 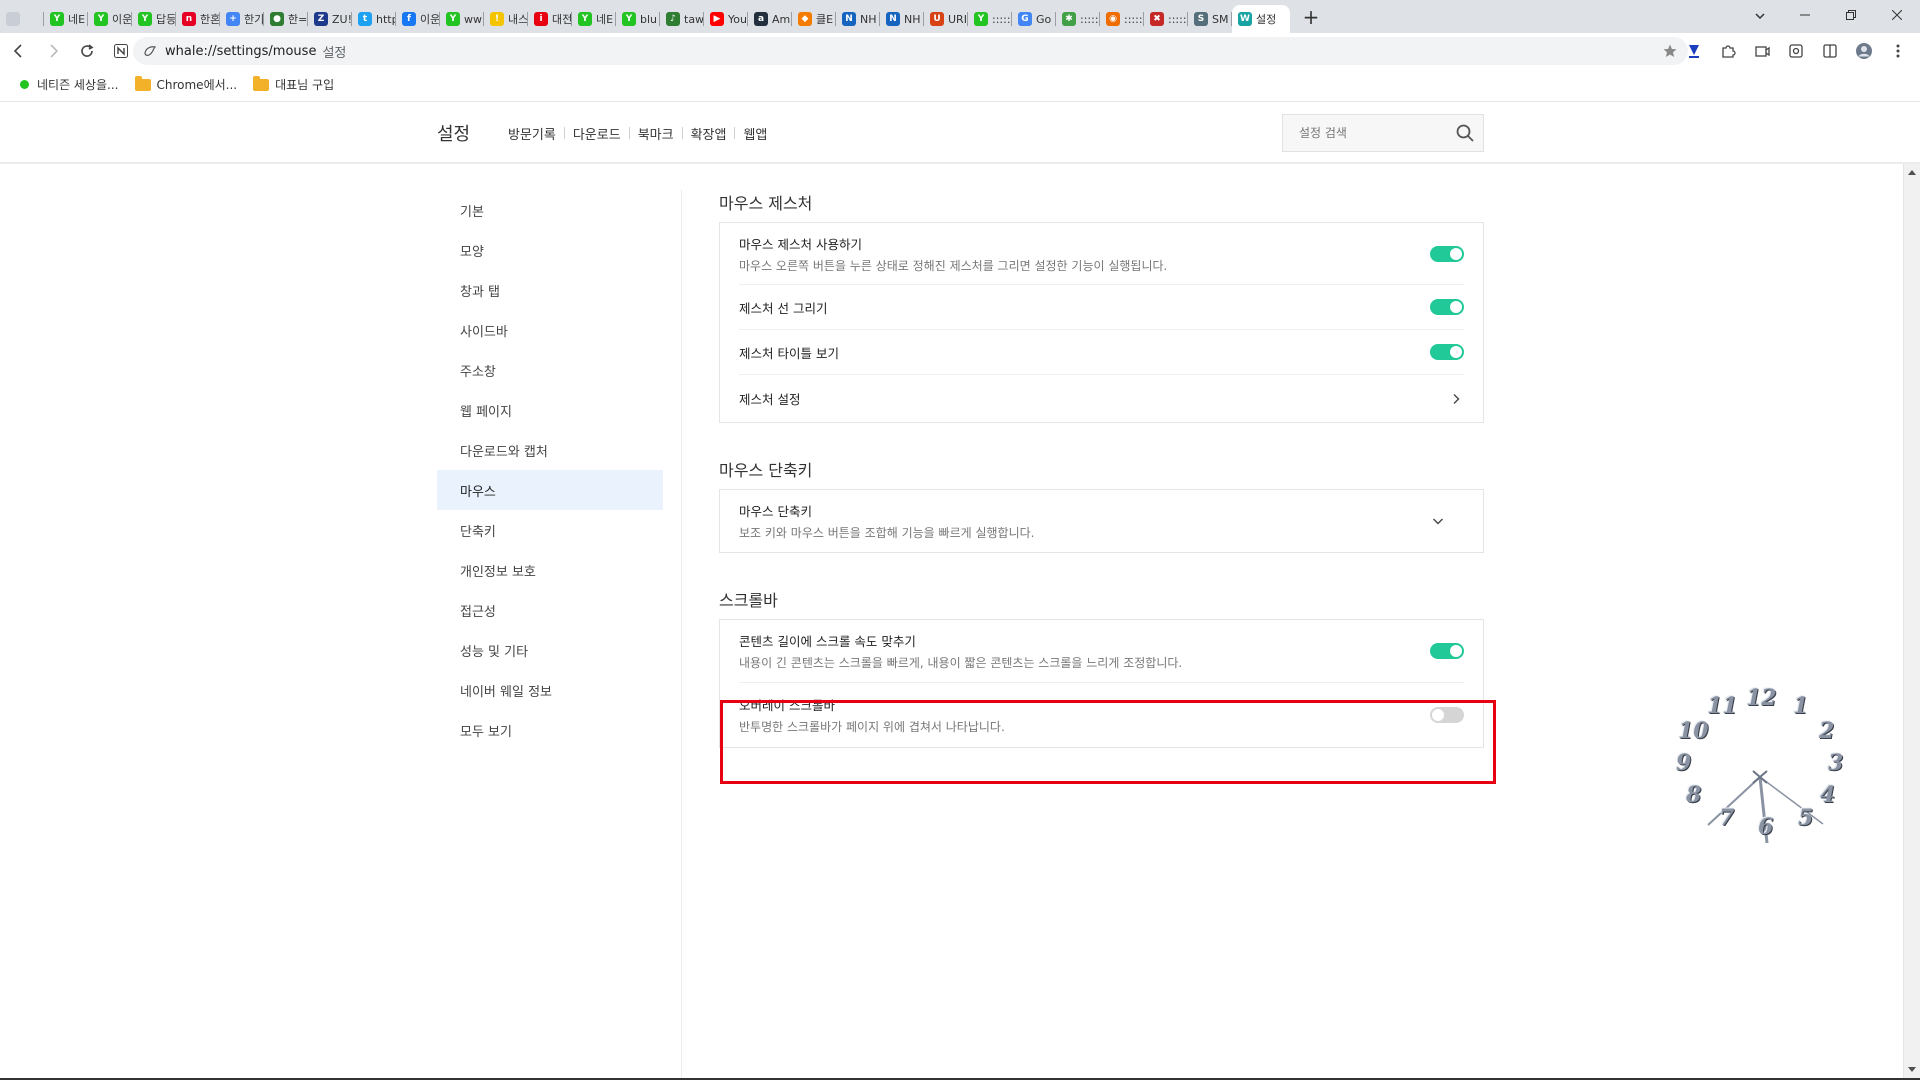 What do you see at coordinates (1261, 19) in the screenshot?
I see `tab-active: W 설정` at bounding box center [1261, 19].